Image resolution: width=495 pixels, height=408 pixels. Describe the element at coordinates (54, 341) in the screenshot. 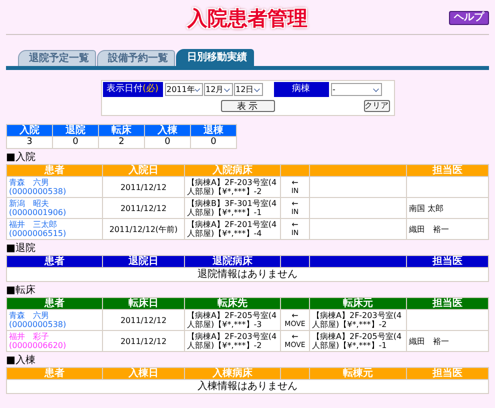

I see `patient-link: 福井 彩子 (0000006620)` at that location.